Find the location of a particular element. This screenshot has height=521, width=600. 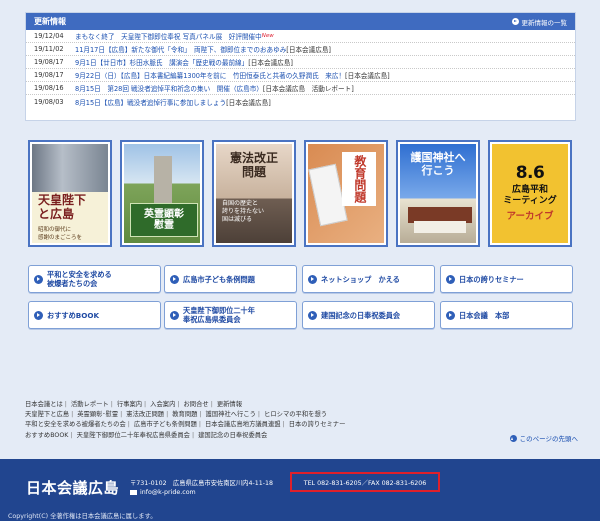

banner-86: 8.6 広島平和 ミーティング アーカイブ is located at coordinates (530, 193).